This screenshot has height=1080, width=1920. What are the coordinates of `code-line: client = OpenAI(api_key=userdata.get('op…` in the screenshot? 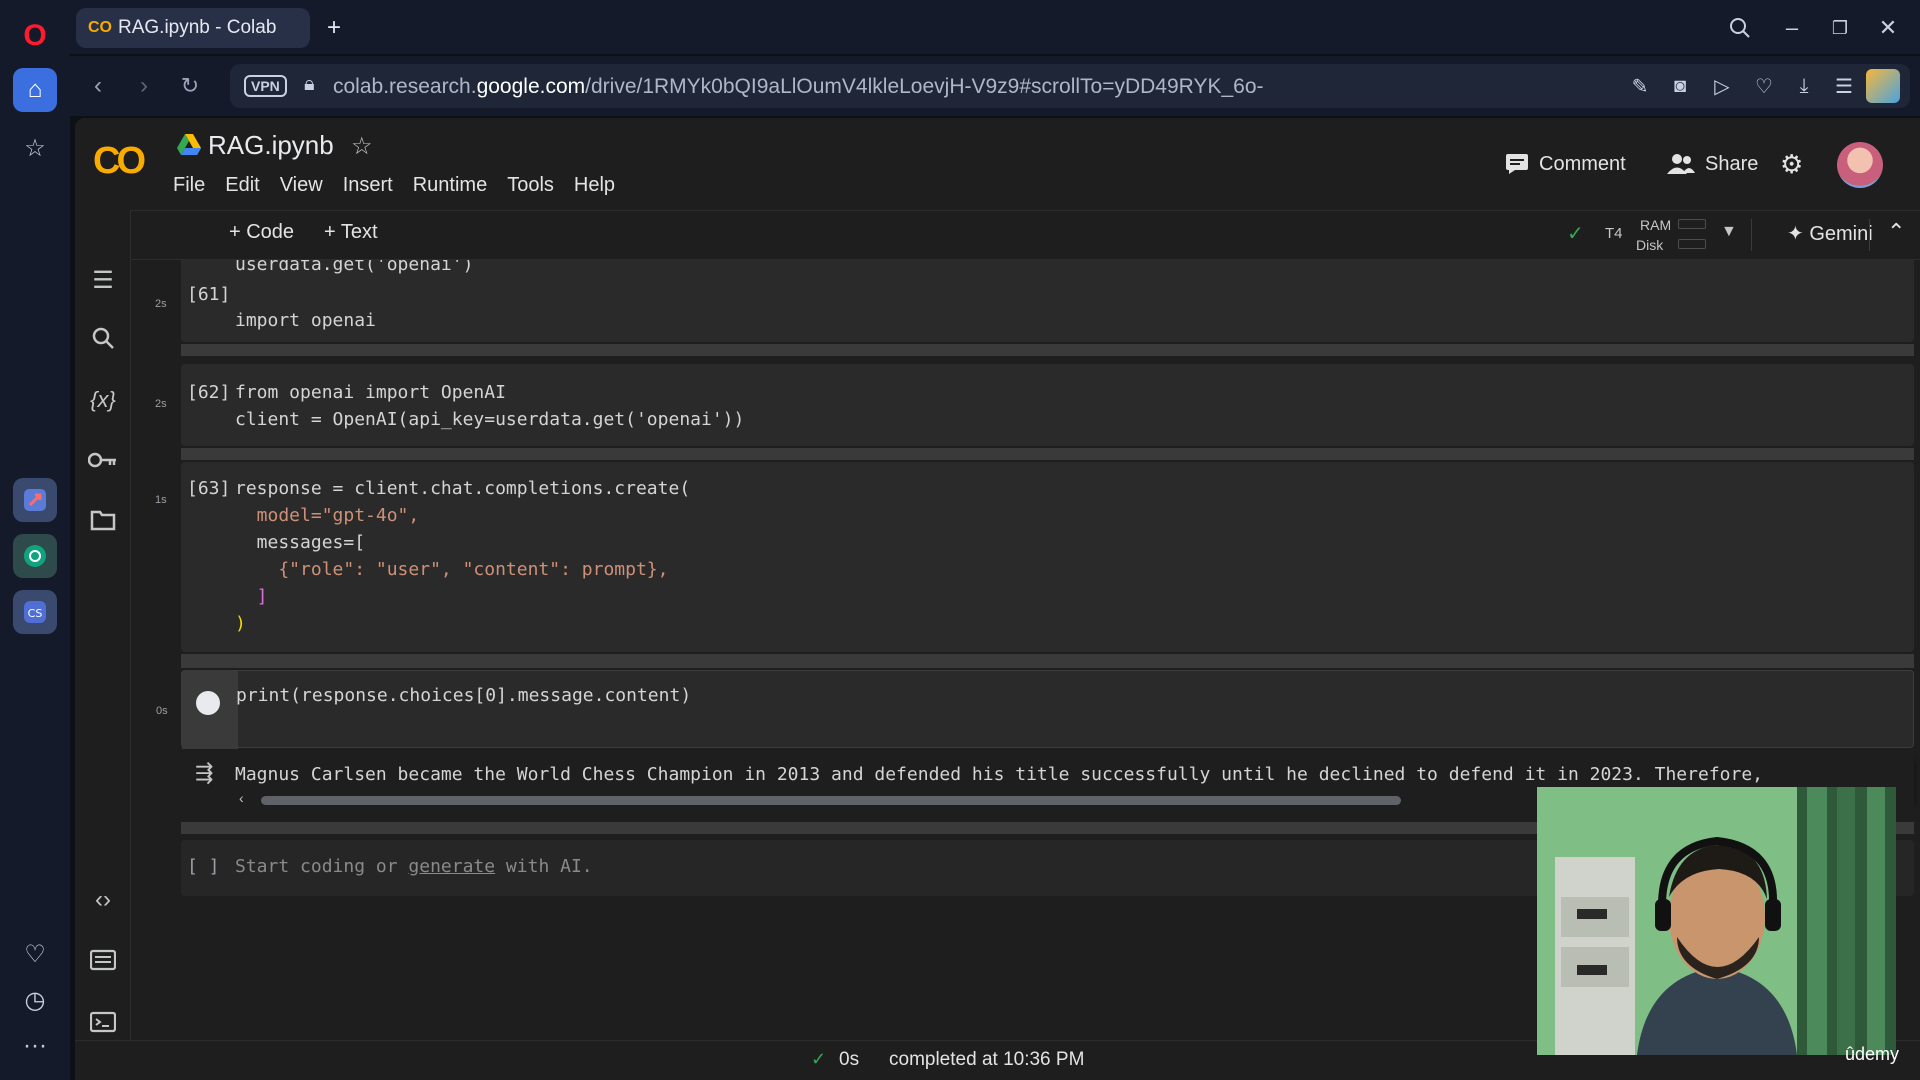 It's located at (489, 419).